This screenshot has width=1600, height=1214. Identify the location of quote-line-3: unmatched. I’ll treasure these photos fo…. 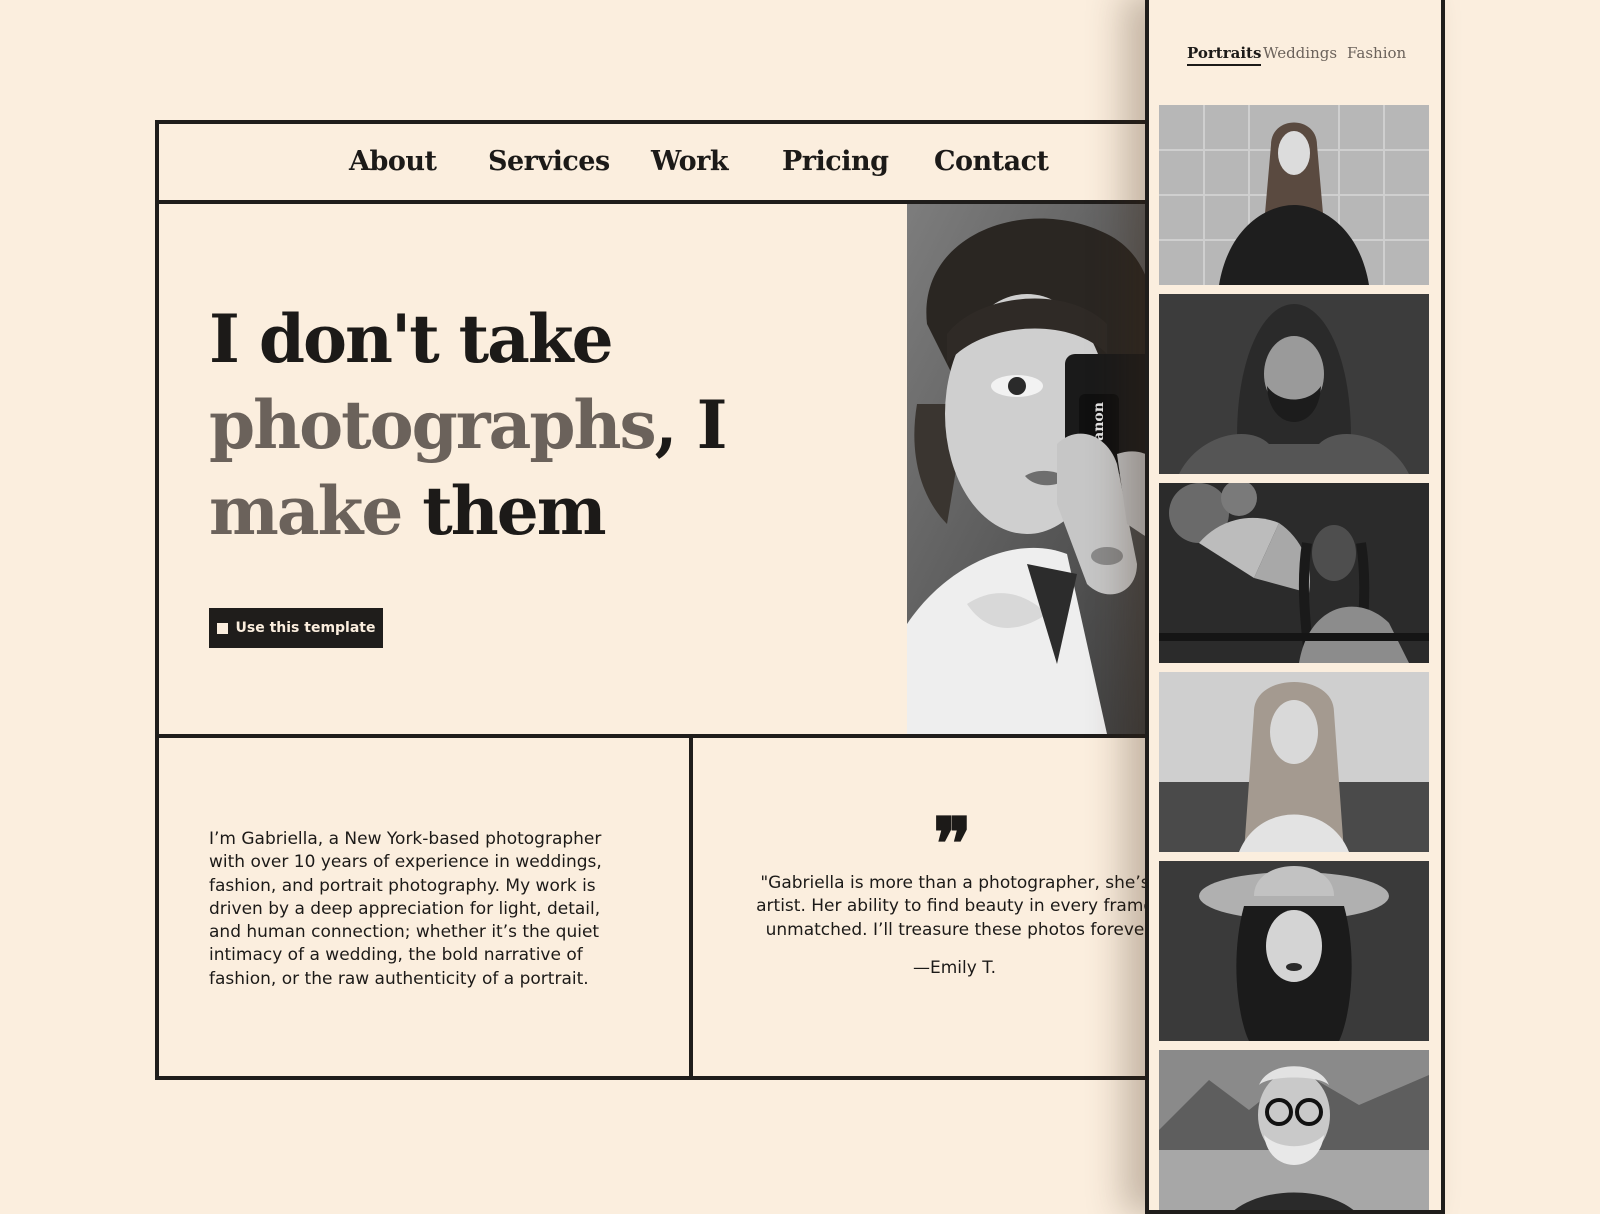
(955, 929).